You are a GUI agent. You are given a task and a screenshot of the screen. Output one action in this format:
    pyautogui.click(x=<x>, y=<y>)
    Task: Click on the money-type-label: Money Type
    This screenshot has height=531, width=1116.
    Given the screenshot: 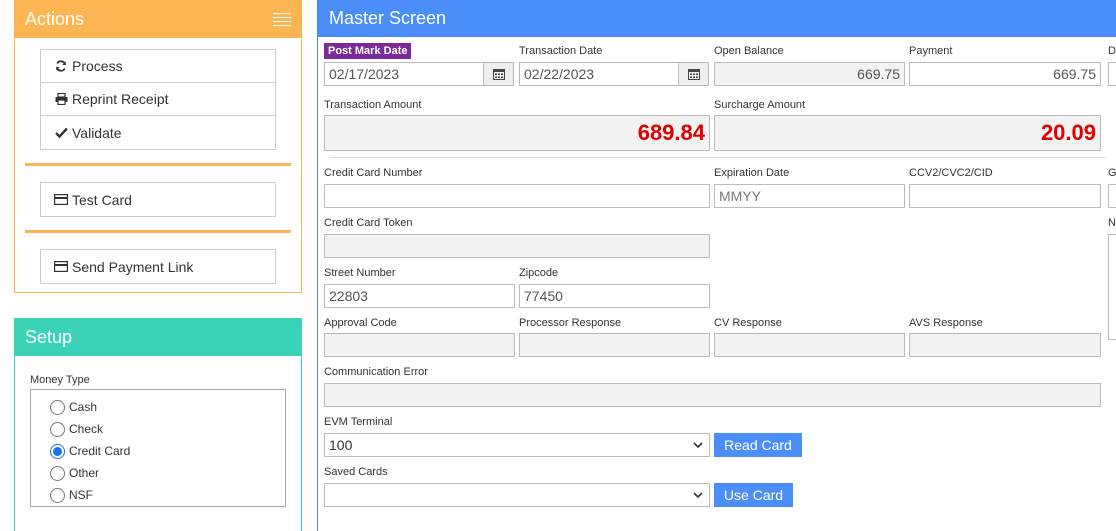 What is the action you would take?
    pyautogui.click(x=60, y=380)
    